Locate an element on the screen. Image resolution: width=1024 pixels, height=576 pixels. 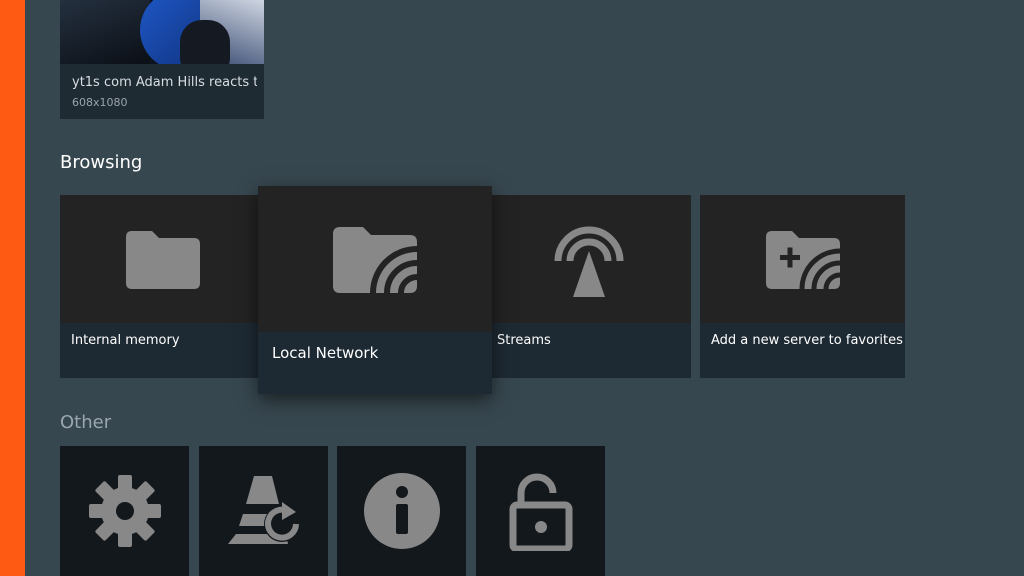
browse-local-network: Local Network is located at coordinates (375, 290).